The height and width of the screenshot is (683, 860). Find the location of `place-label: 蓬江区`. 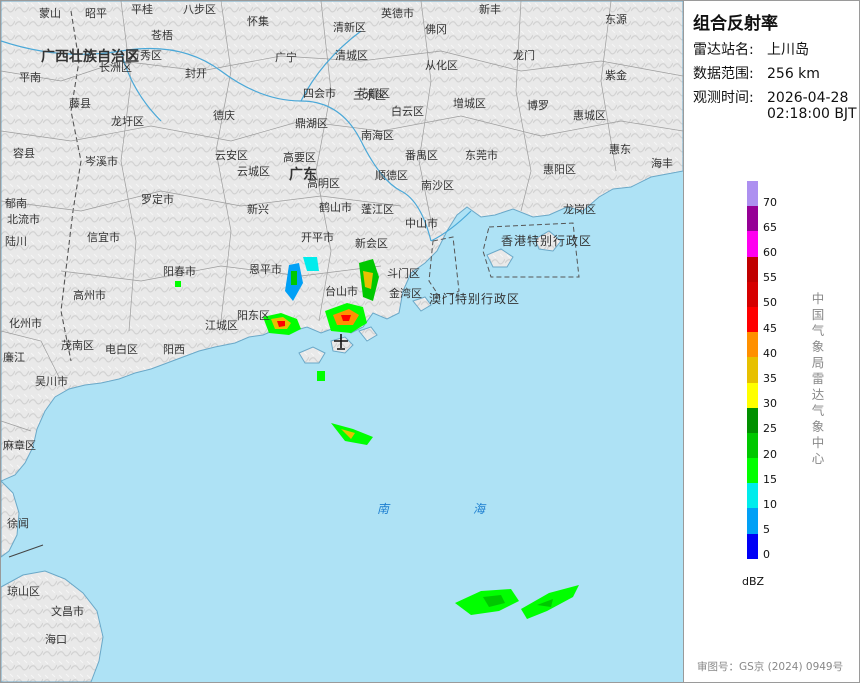

place-label: 蓬江区 is located at coordinates (377, 209).